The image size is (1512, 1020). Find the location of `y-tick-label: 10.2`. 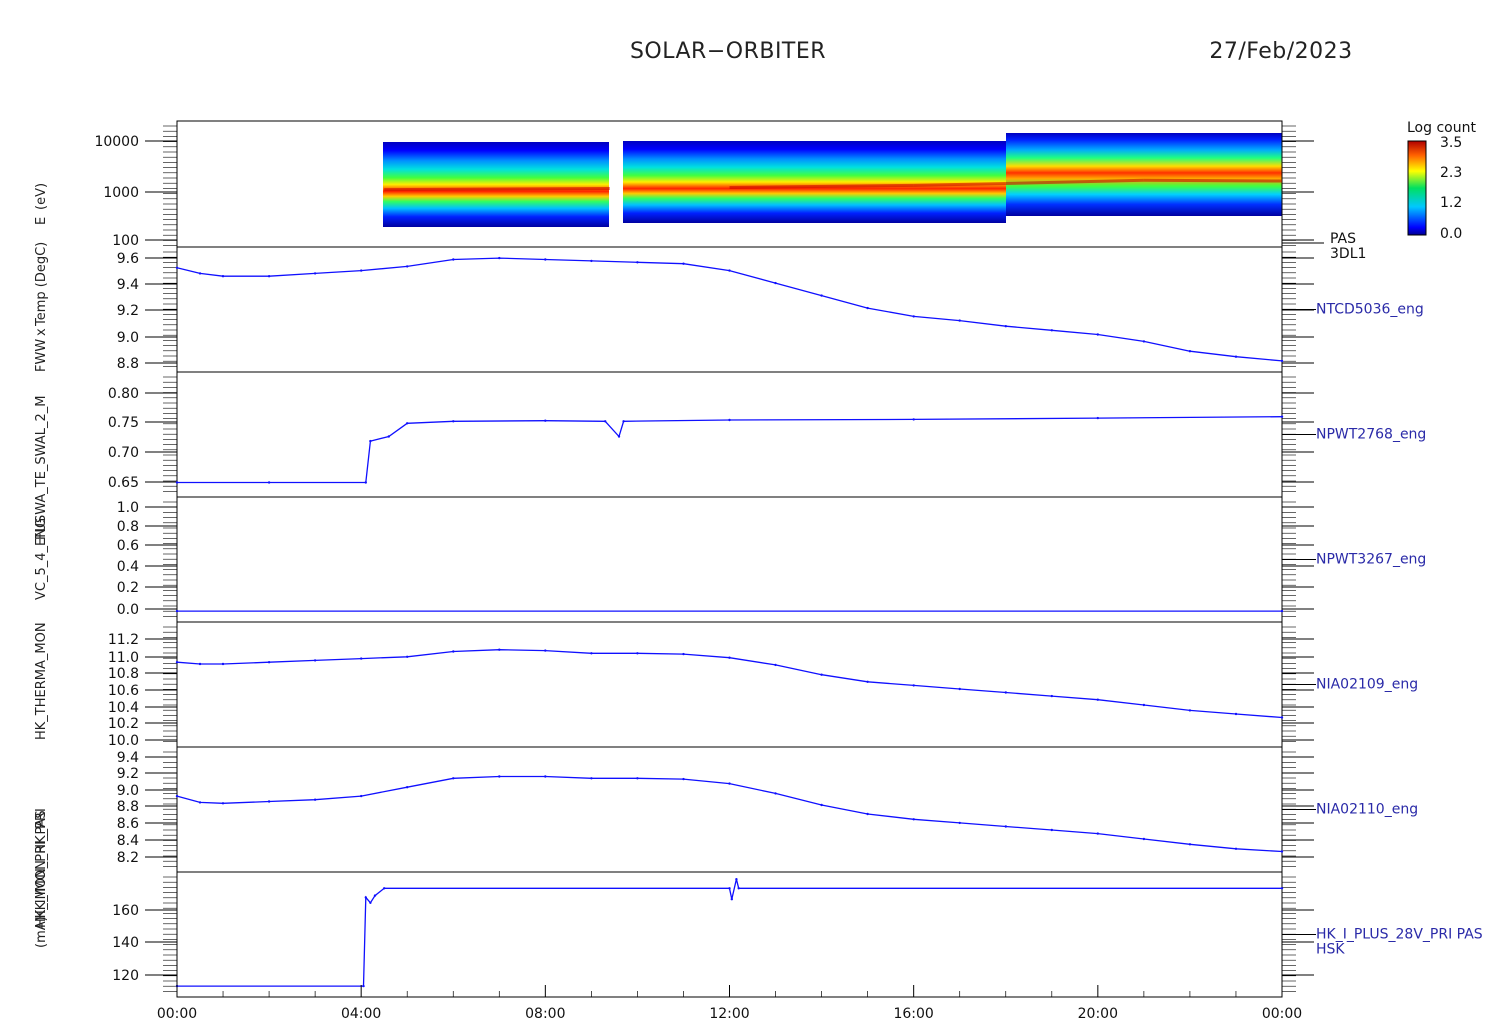

y-tick-label: 10.2 is located at coordinates (123, 724).